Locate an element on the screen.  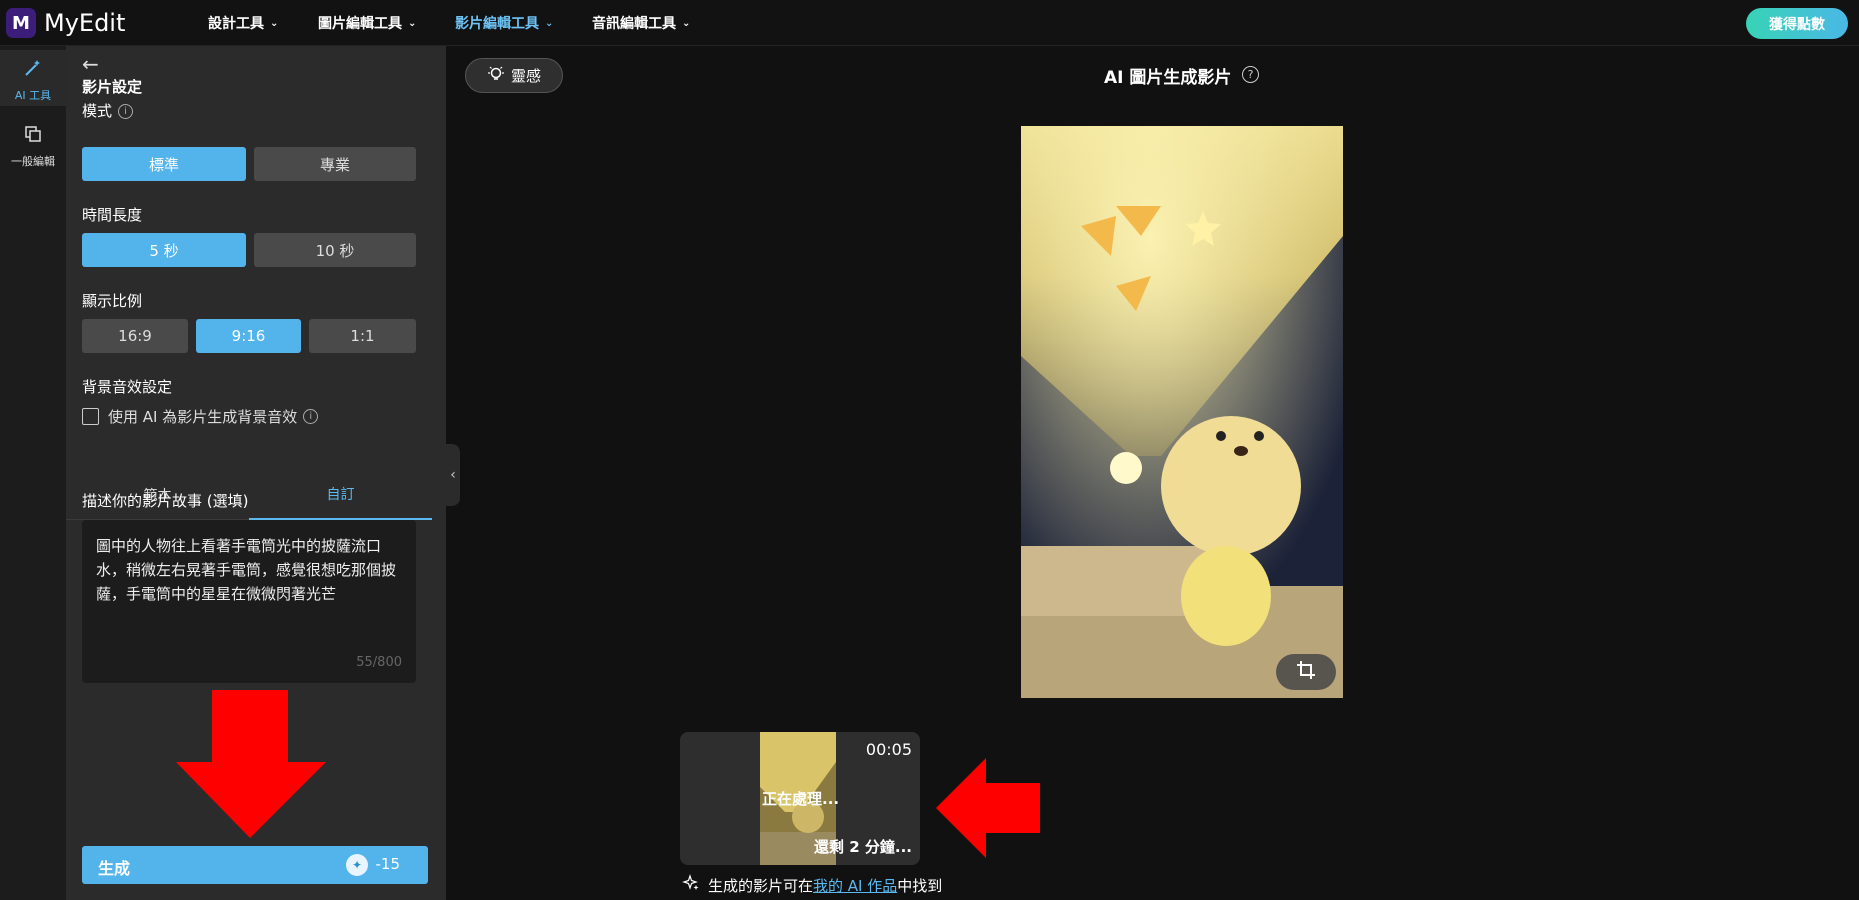
ratio-label: 顯示比例 is located at coordinates (112, 301).